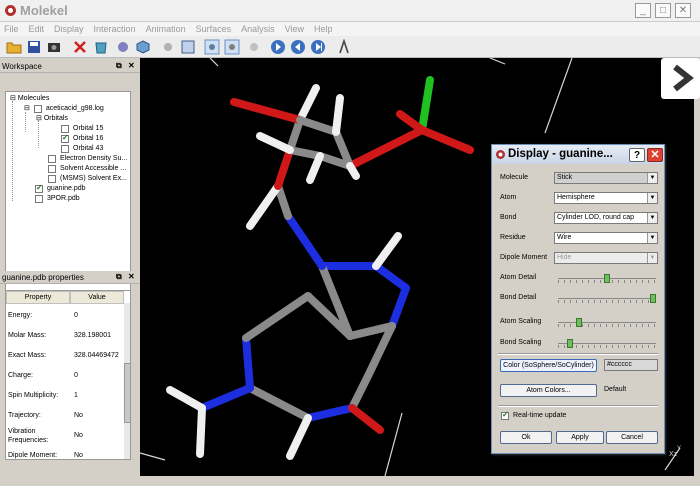 The image size is (700, 486). I want to click on menu-display: Display, so click(69, 29).